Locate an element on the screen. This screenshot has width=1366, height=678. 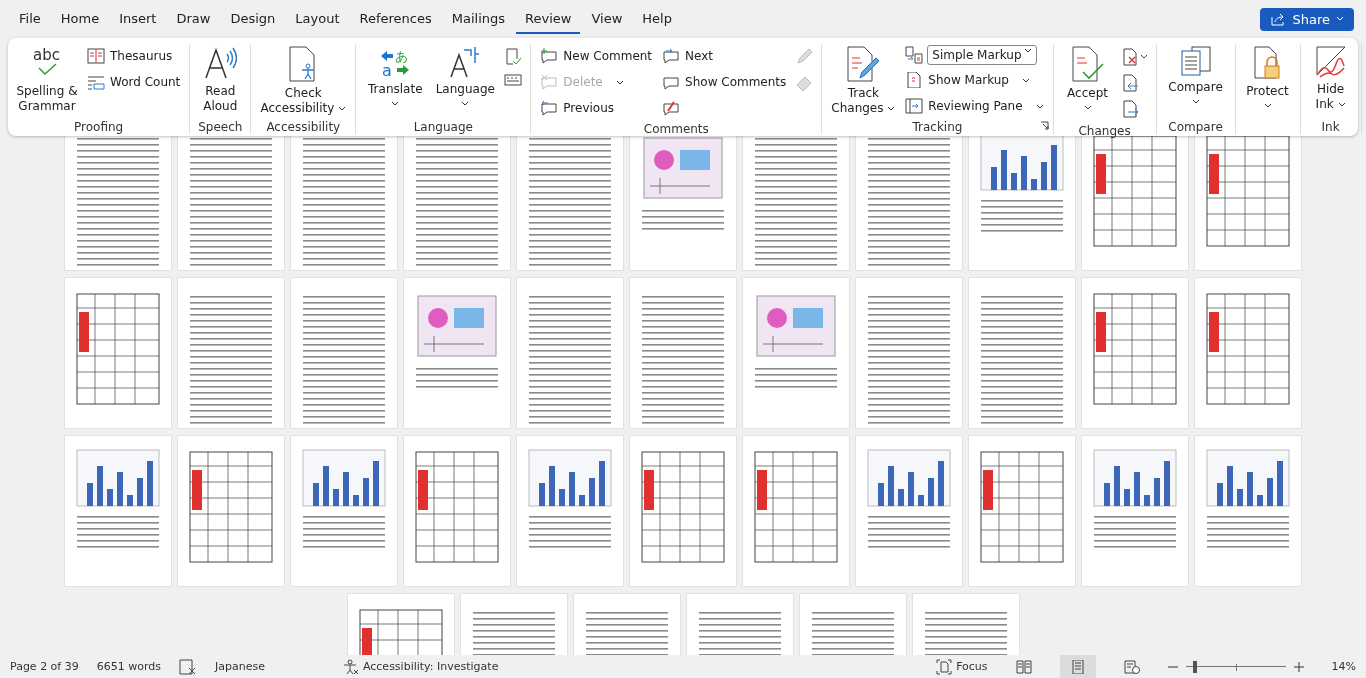
accessibility-status: Accessibility: Investigate is located at coordinates (420, 666).